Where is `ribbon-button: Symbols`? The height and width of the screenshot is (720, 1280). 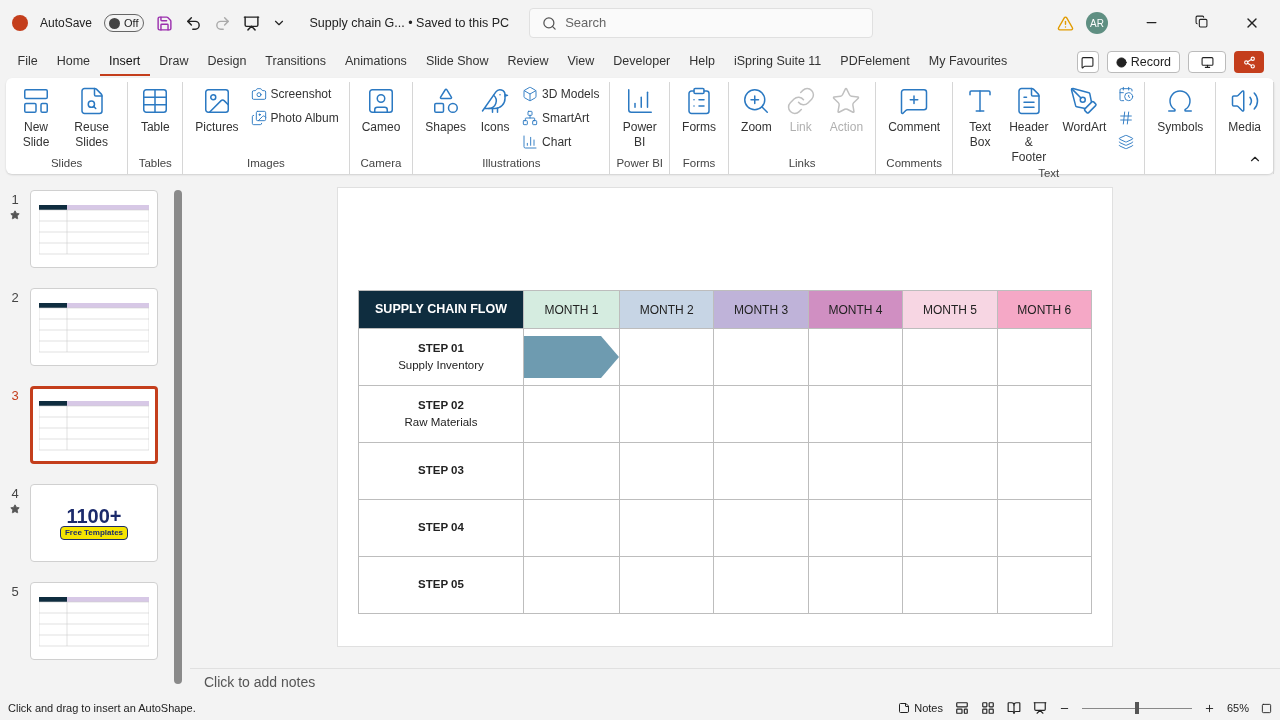
ribbon-button: Symbols is located at coordinates (1180, 108).